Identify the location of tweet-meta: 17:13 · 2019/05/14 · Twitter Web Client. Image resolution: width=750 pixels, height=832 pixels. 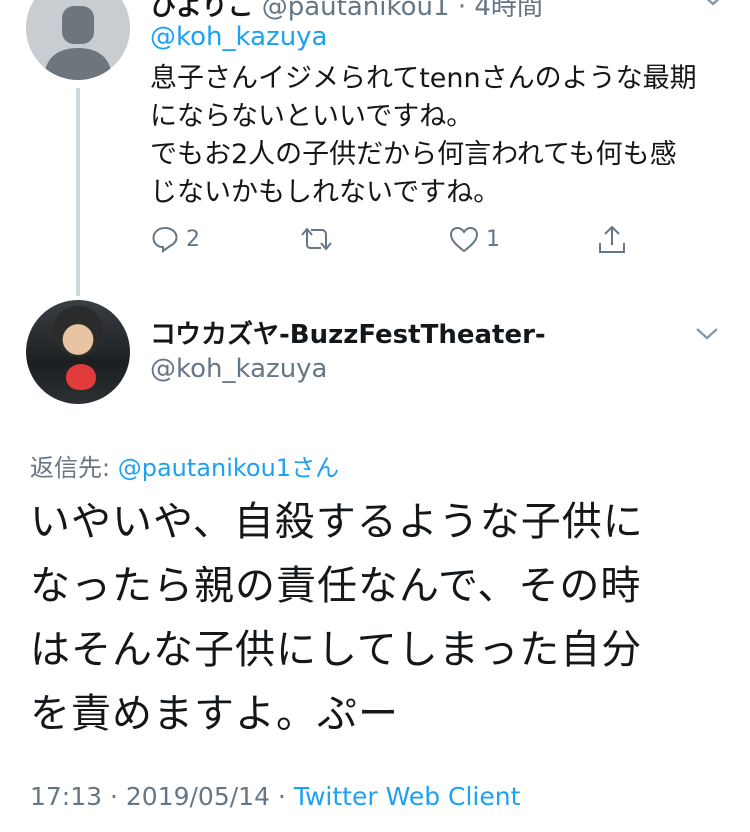
(275, 796).